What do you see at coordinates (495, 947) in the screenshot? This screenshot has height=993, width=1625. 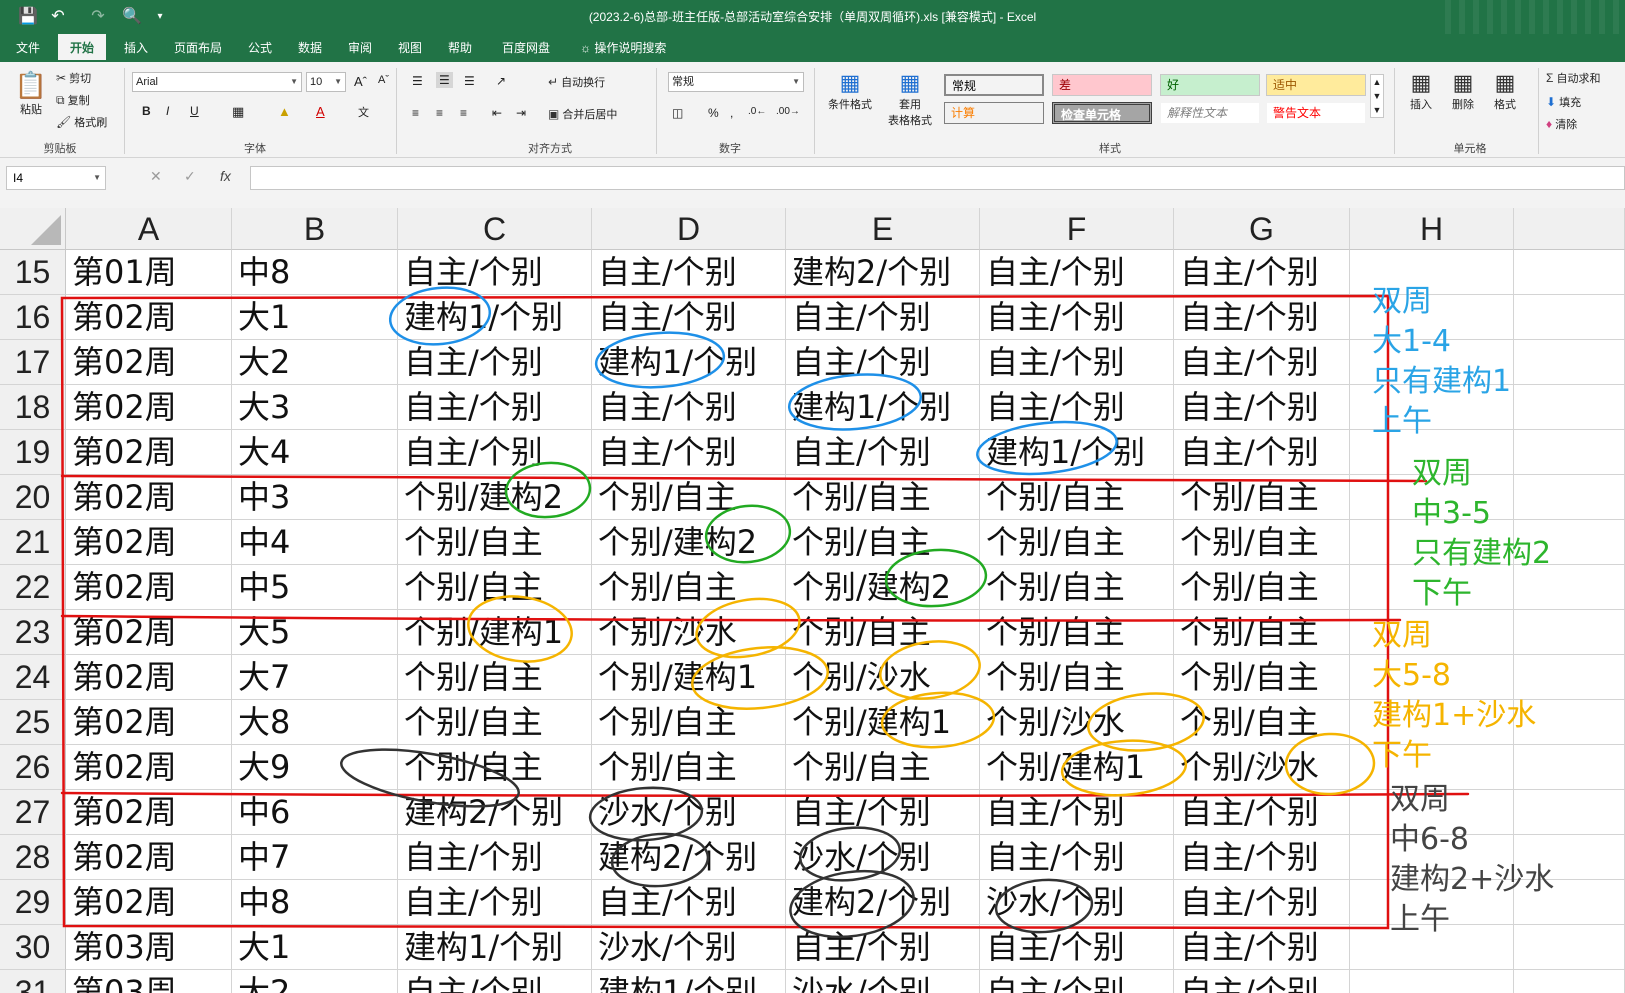 I see `cell-c30: 建构1/个别` at bounding box center [495, 947].